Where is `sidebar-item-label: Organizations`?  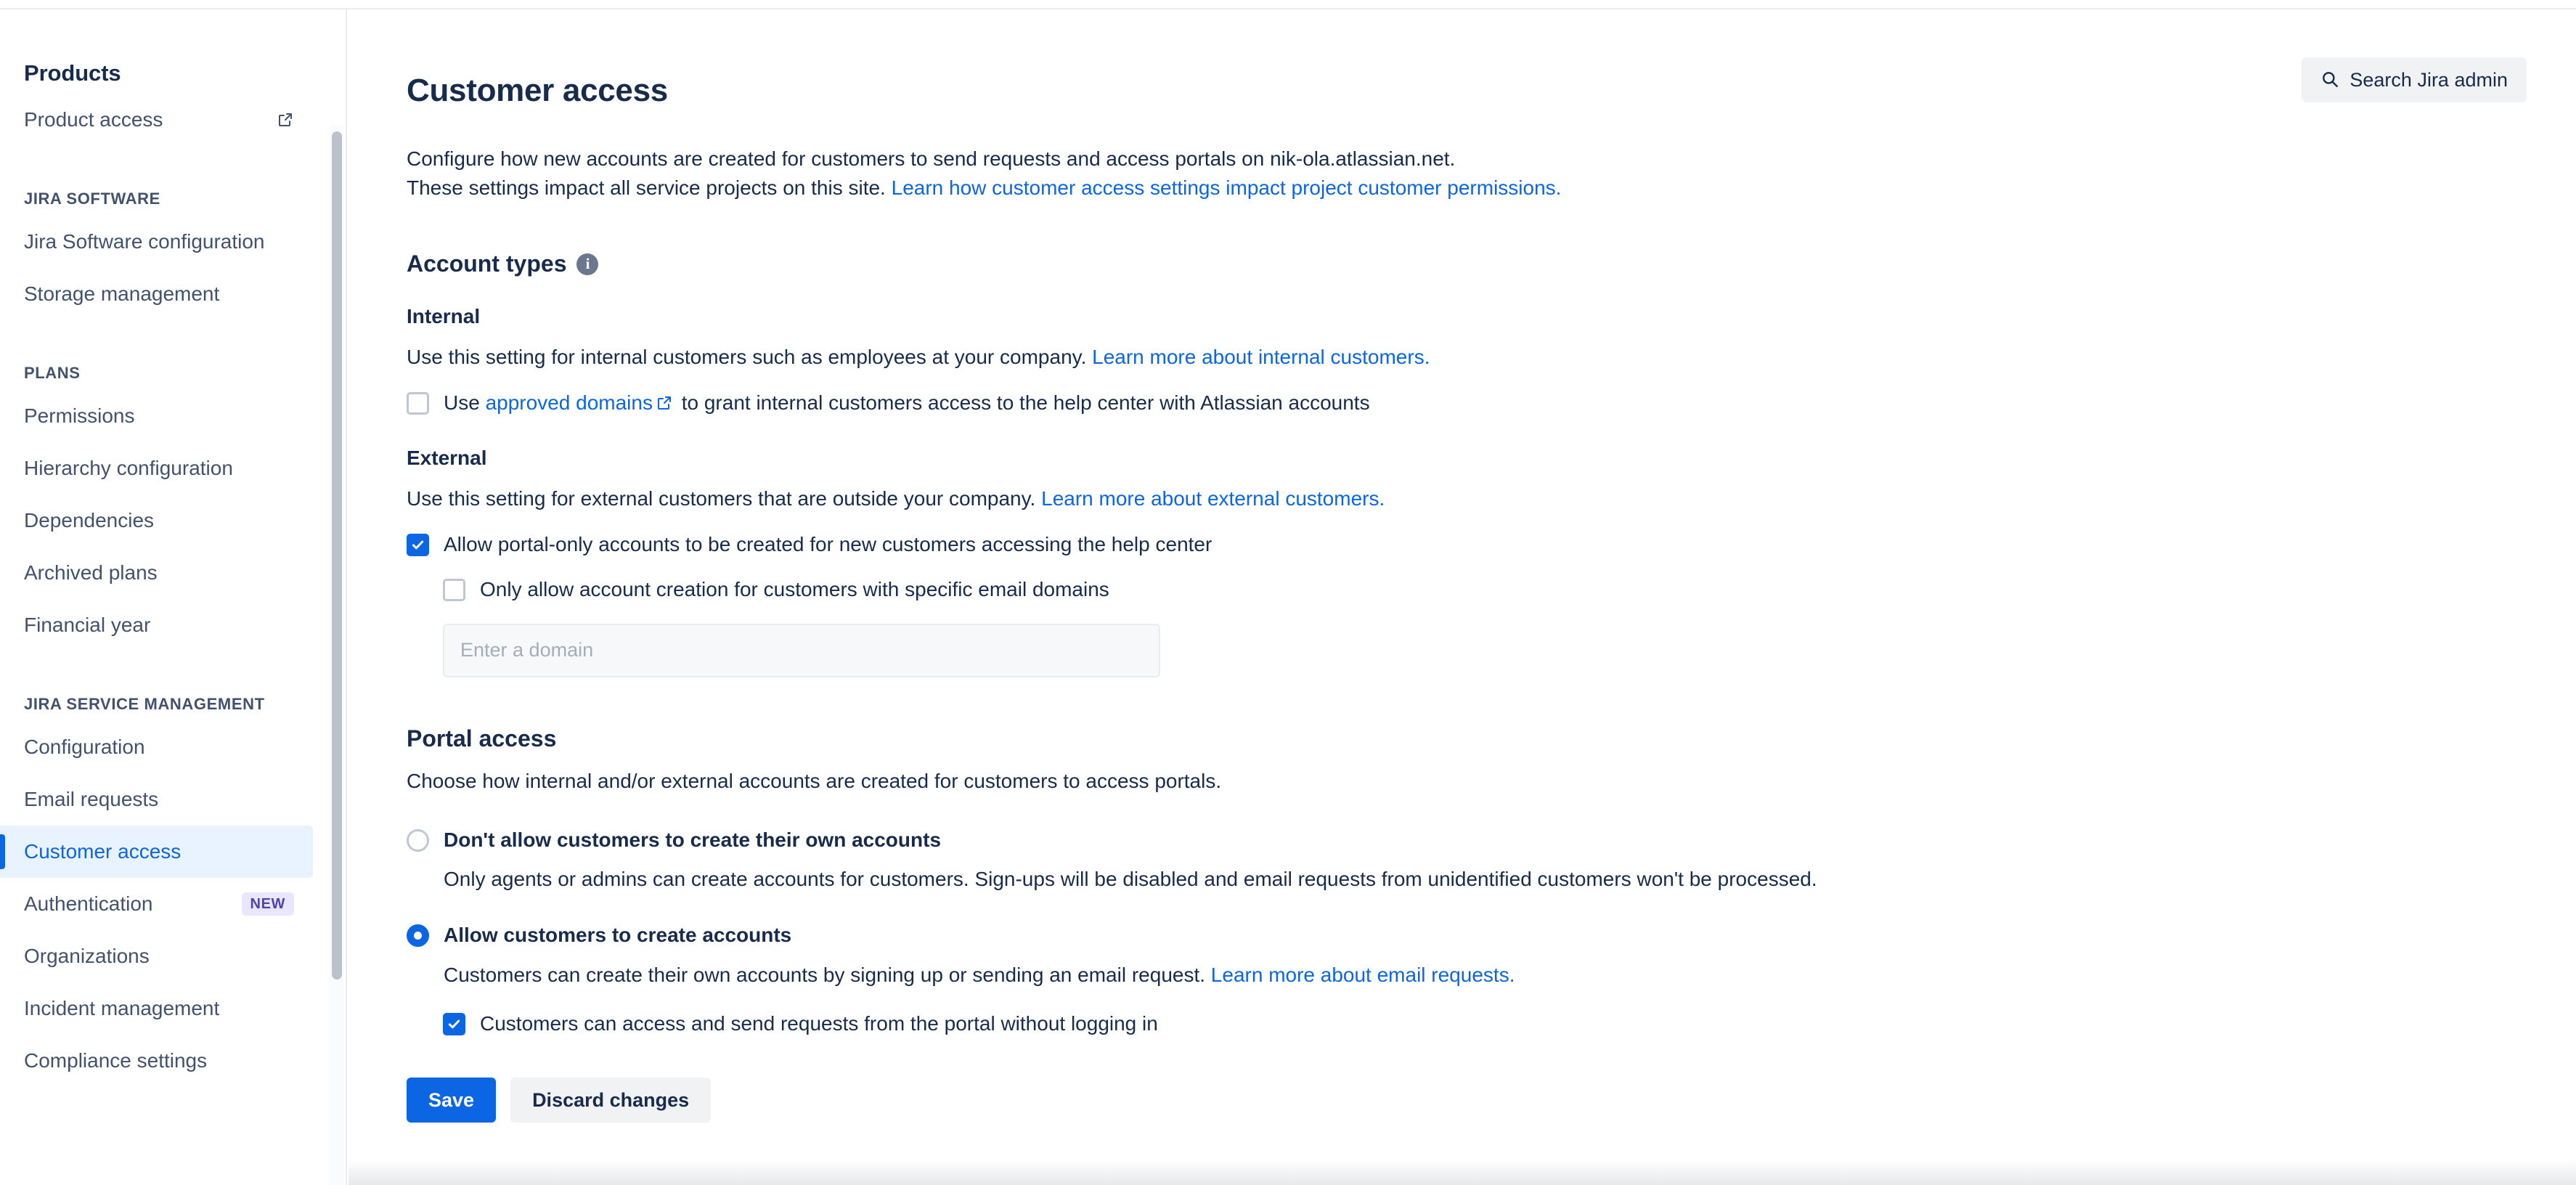 sidebar-item-label: Organizations is located at coordinates (87, 956).